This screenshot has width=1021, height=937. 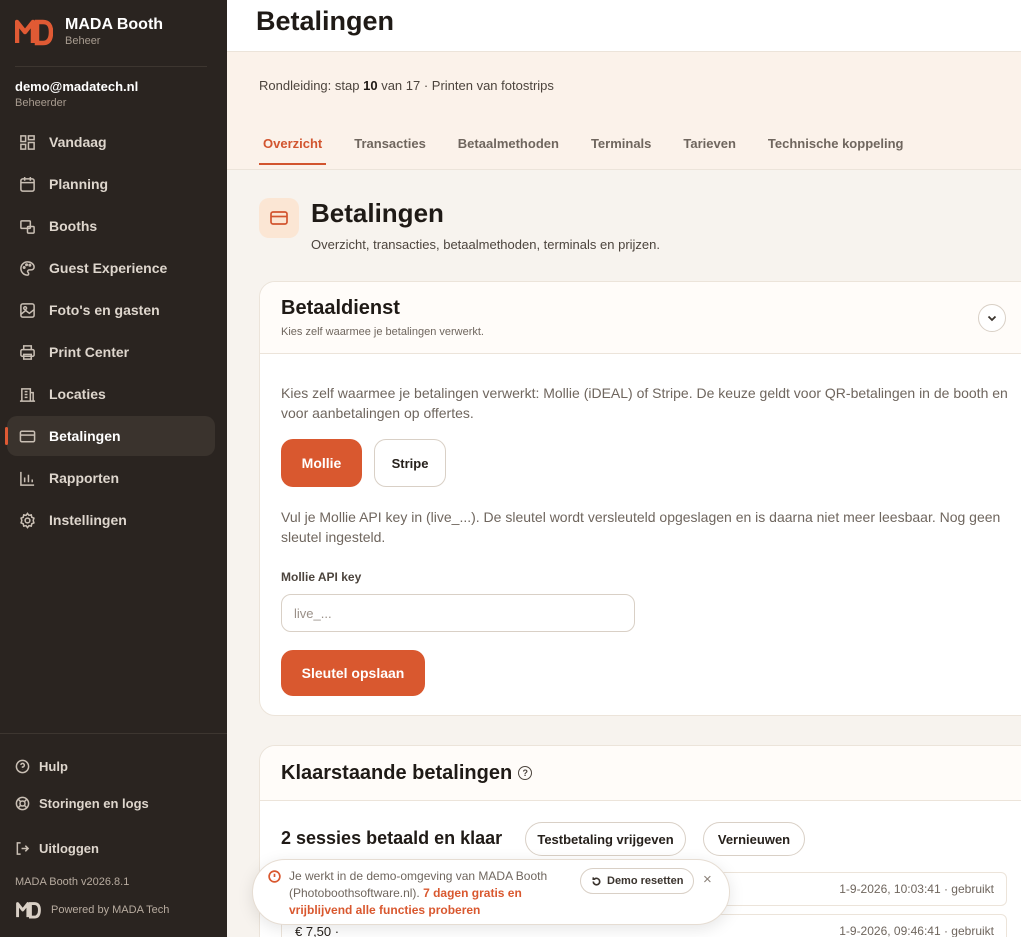 I want to click on chevron-down-icon, so click(x=992, y=318).